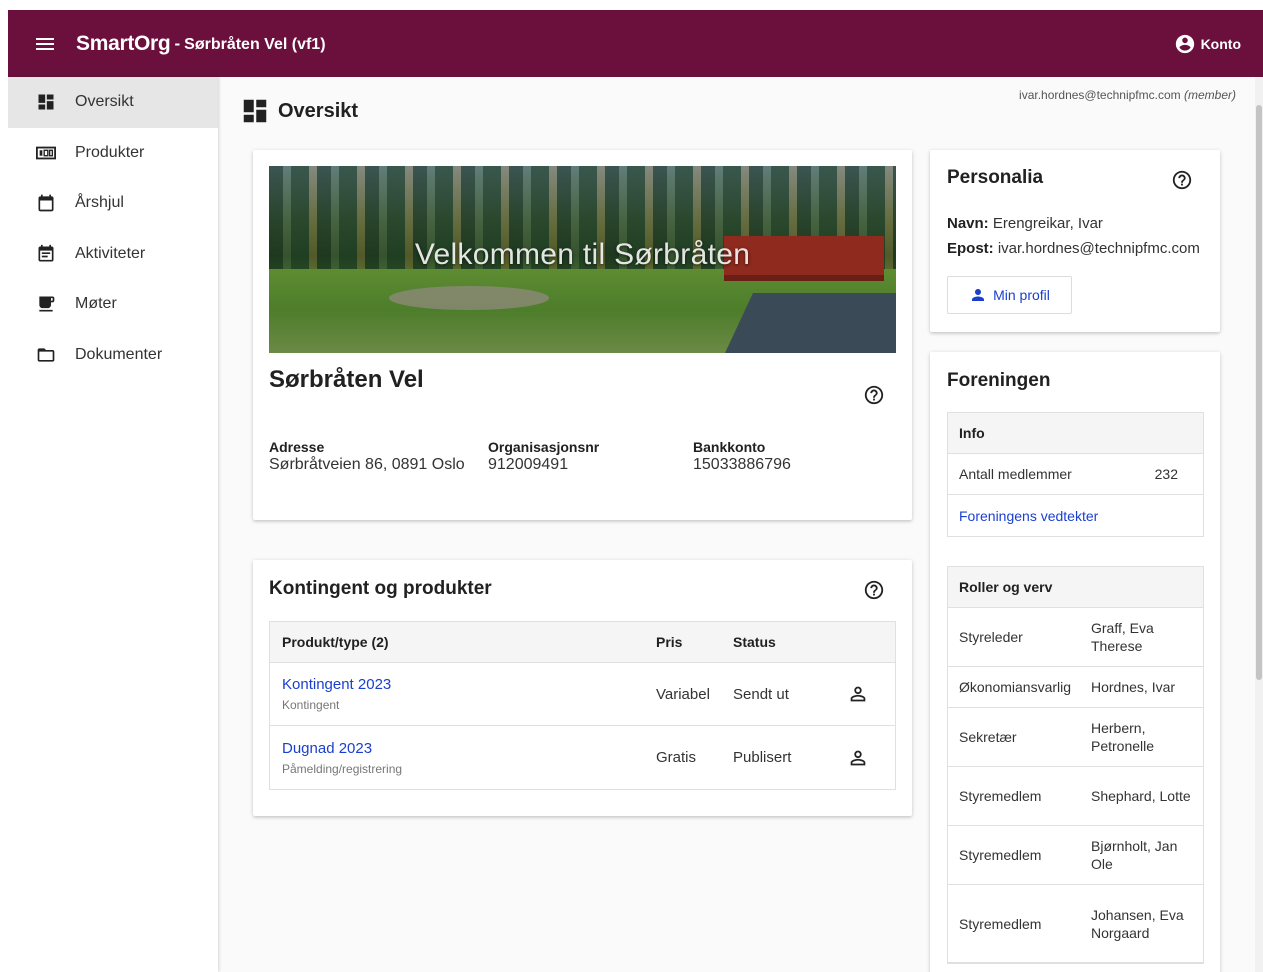 The width and height of the screenshot is (1263, 972). Describe the element at coordinates (1015, 687) in the screenshot. I see `role-title: Økonomiansvarlig` at that location.